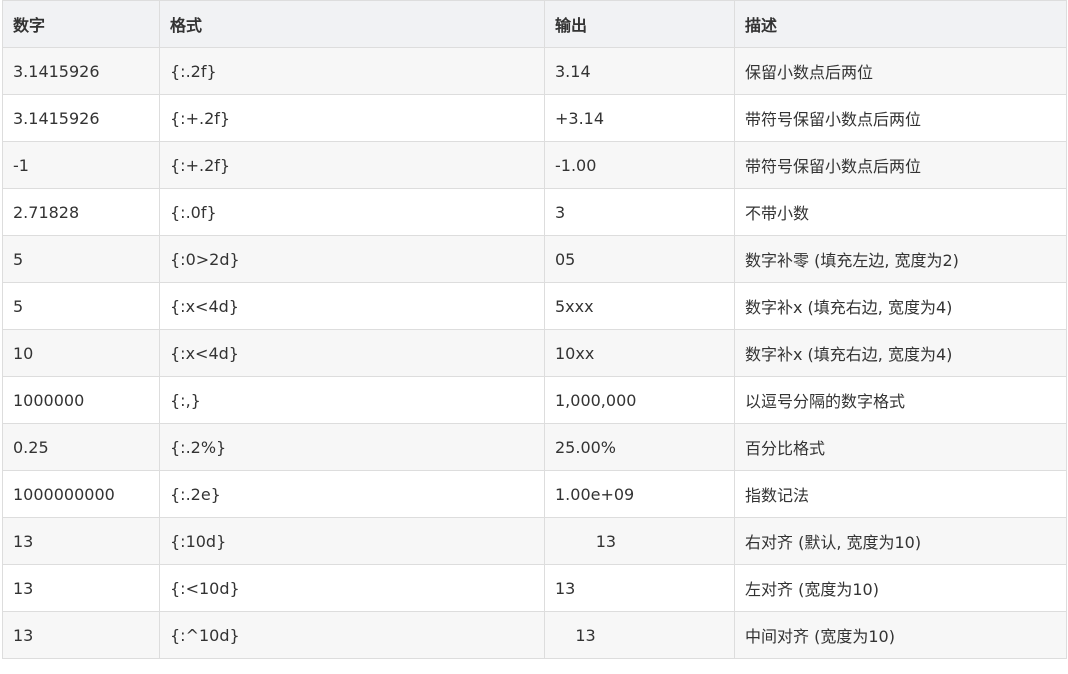 This screenshot has width=1068, height=674. Describe the element at coordinates (900, 541) in the screenshot. I see `cell-description: 右对齐 (默认, 宽度为10)` at that location.